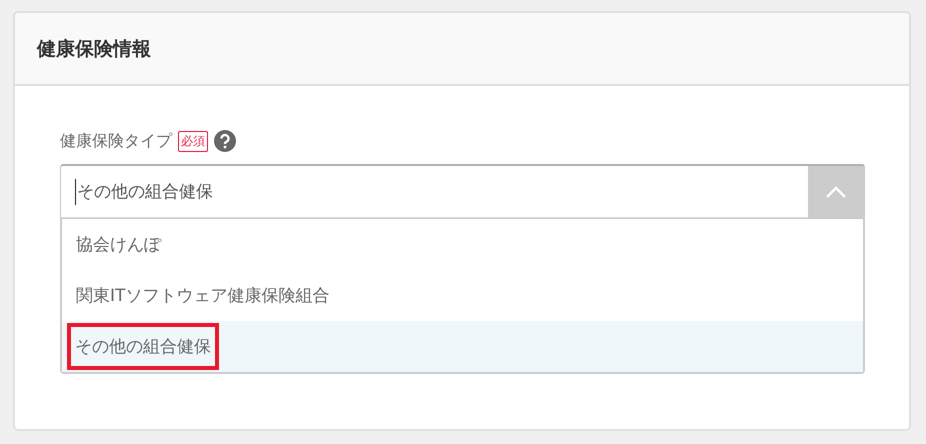 Image resolution: width=926 pixels, height=444 pixels. I want to click on toggle-button, so click(836, 192).